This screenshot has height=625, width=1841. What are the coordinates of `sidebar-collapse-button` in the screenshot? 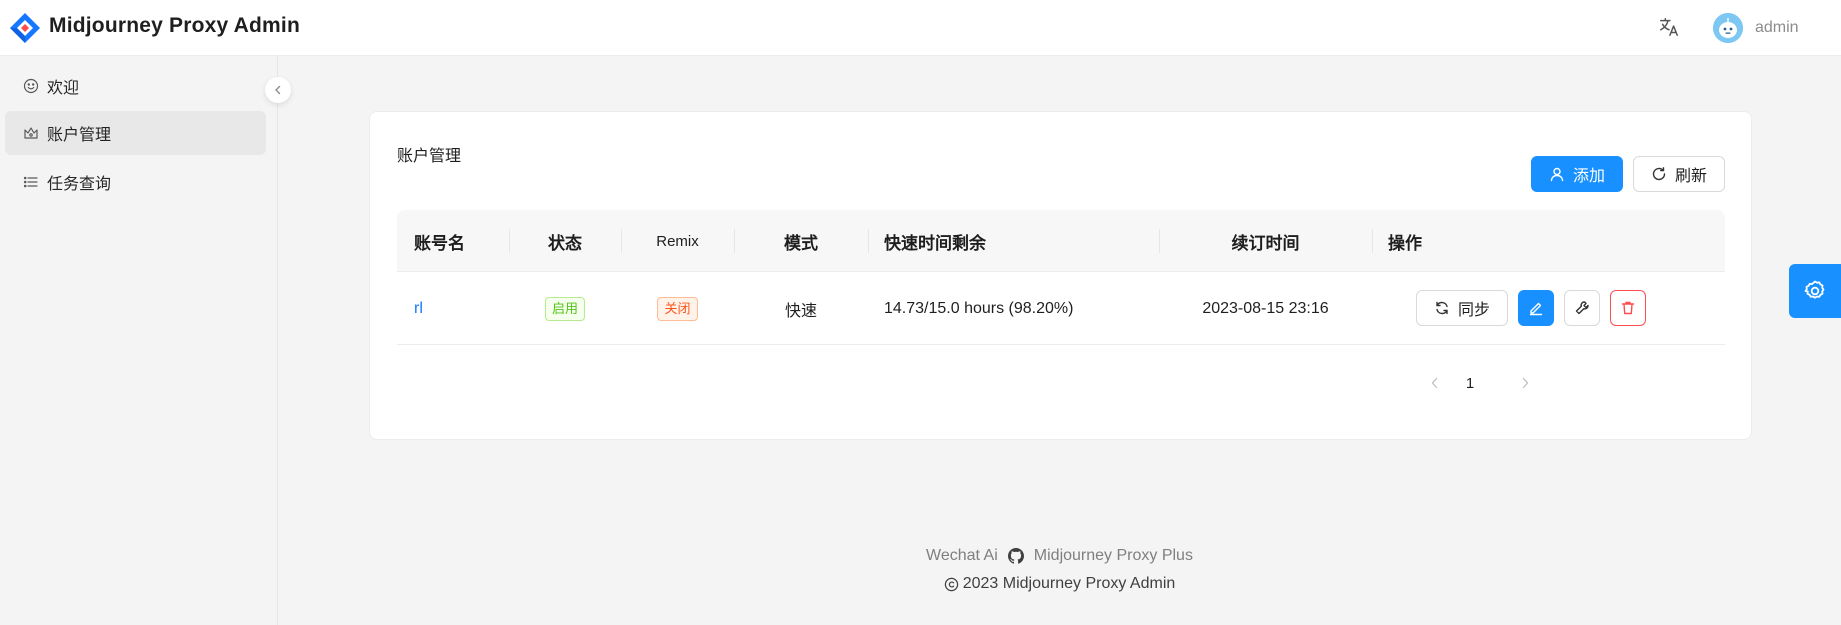 It's located at (278, 90).